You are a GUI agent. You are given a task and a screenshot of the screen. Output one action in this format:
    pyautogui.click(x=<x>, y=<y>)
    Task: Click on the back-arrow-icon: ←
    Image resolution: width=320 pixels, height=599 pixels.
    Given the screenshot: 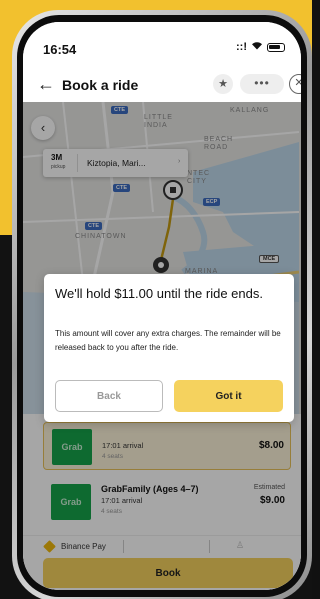 What is the action you would take?
    pyautogui.click(x=46, y=84)
    